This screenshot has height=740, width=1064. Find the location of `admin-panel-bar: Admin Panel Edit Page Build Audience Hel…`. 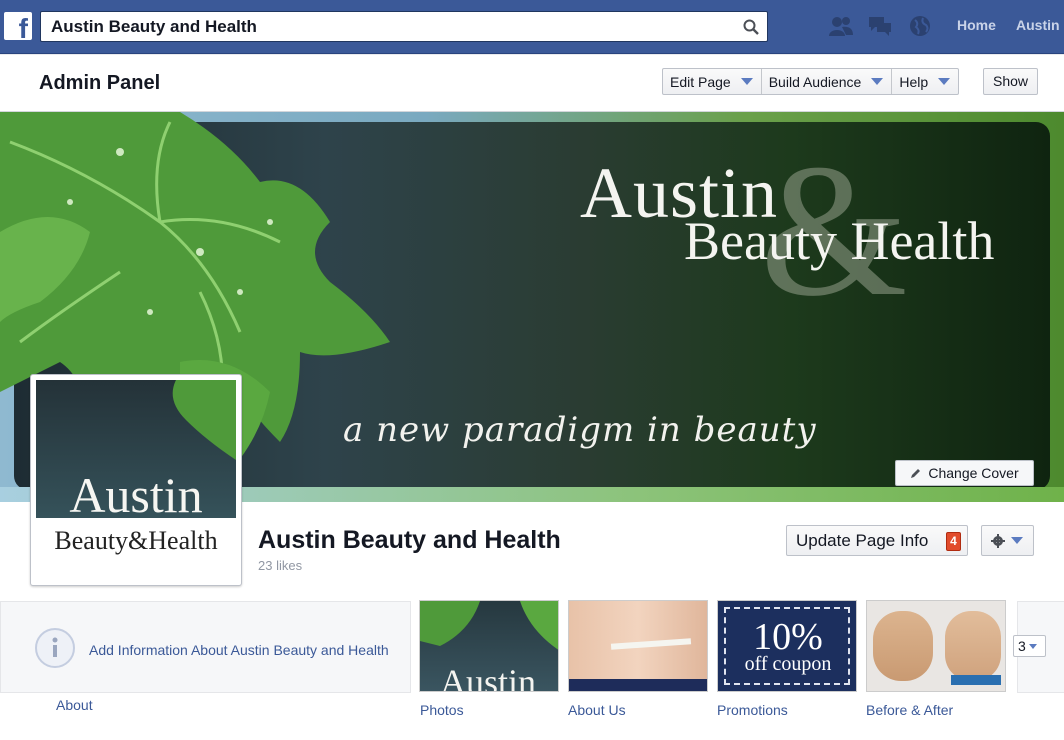

admin-panel-bar: Admin Panel Edit Page Build Audience Hel… is located at coordinates (532, 83).